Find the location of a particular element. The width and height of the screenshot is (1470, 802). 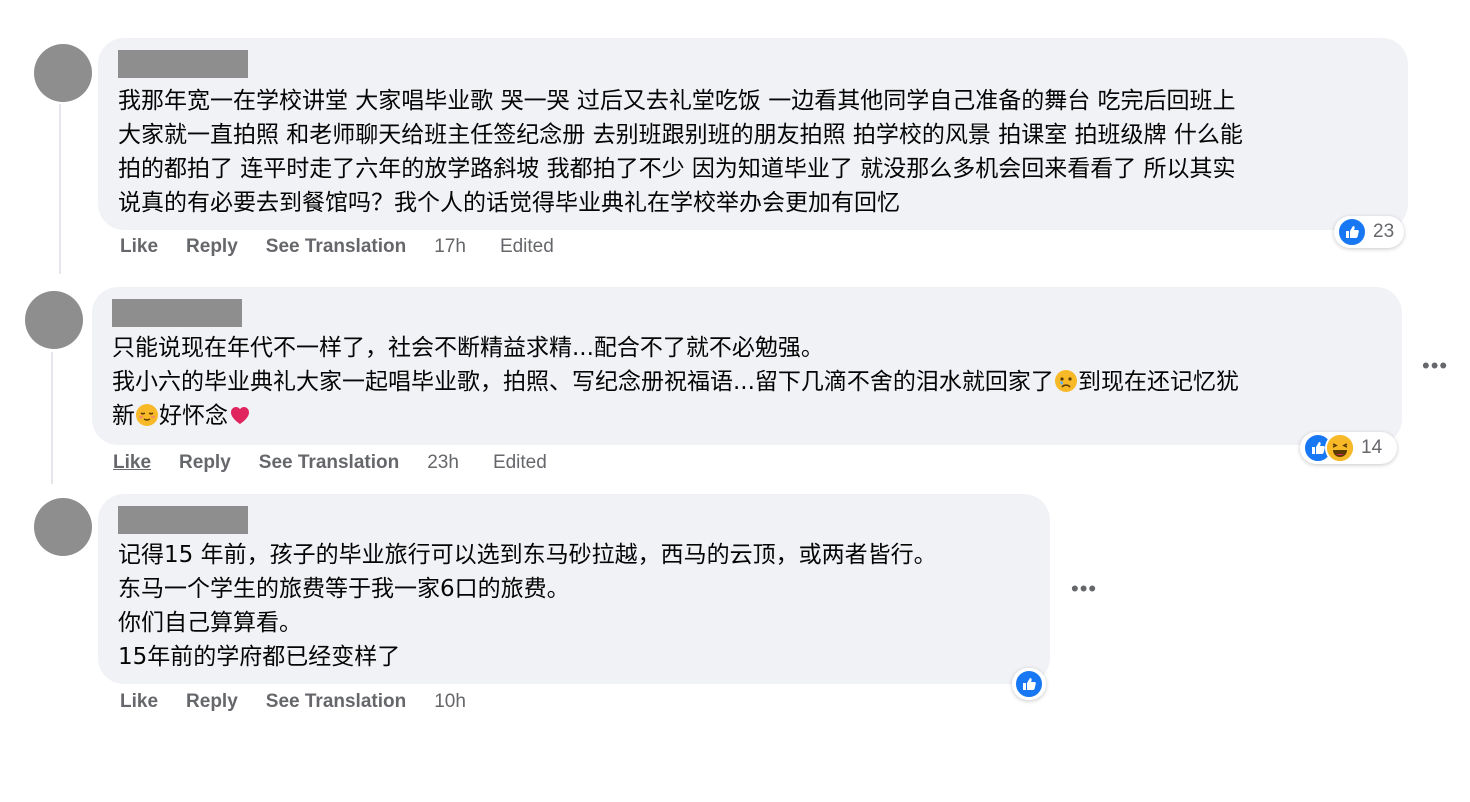

comment-actions: Like Reply See Translation 10h is located at coordinates (310, 702).